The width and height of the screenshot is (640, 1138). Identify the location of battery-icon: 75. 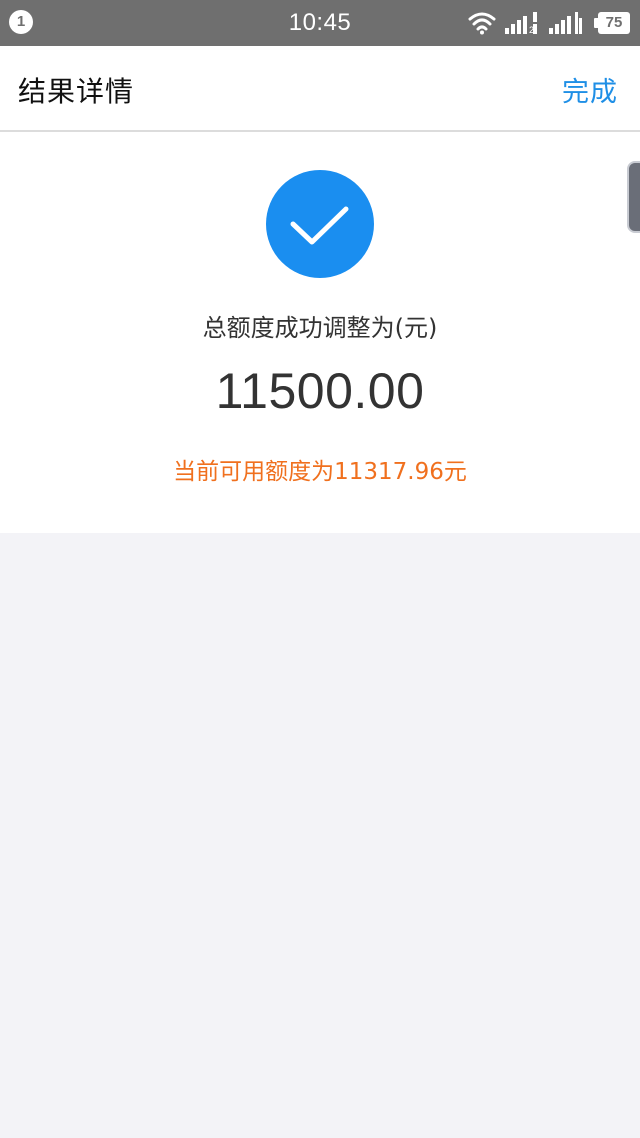
(612, 23).